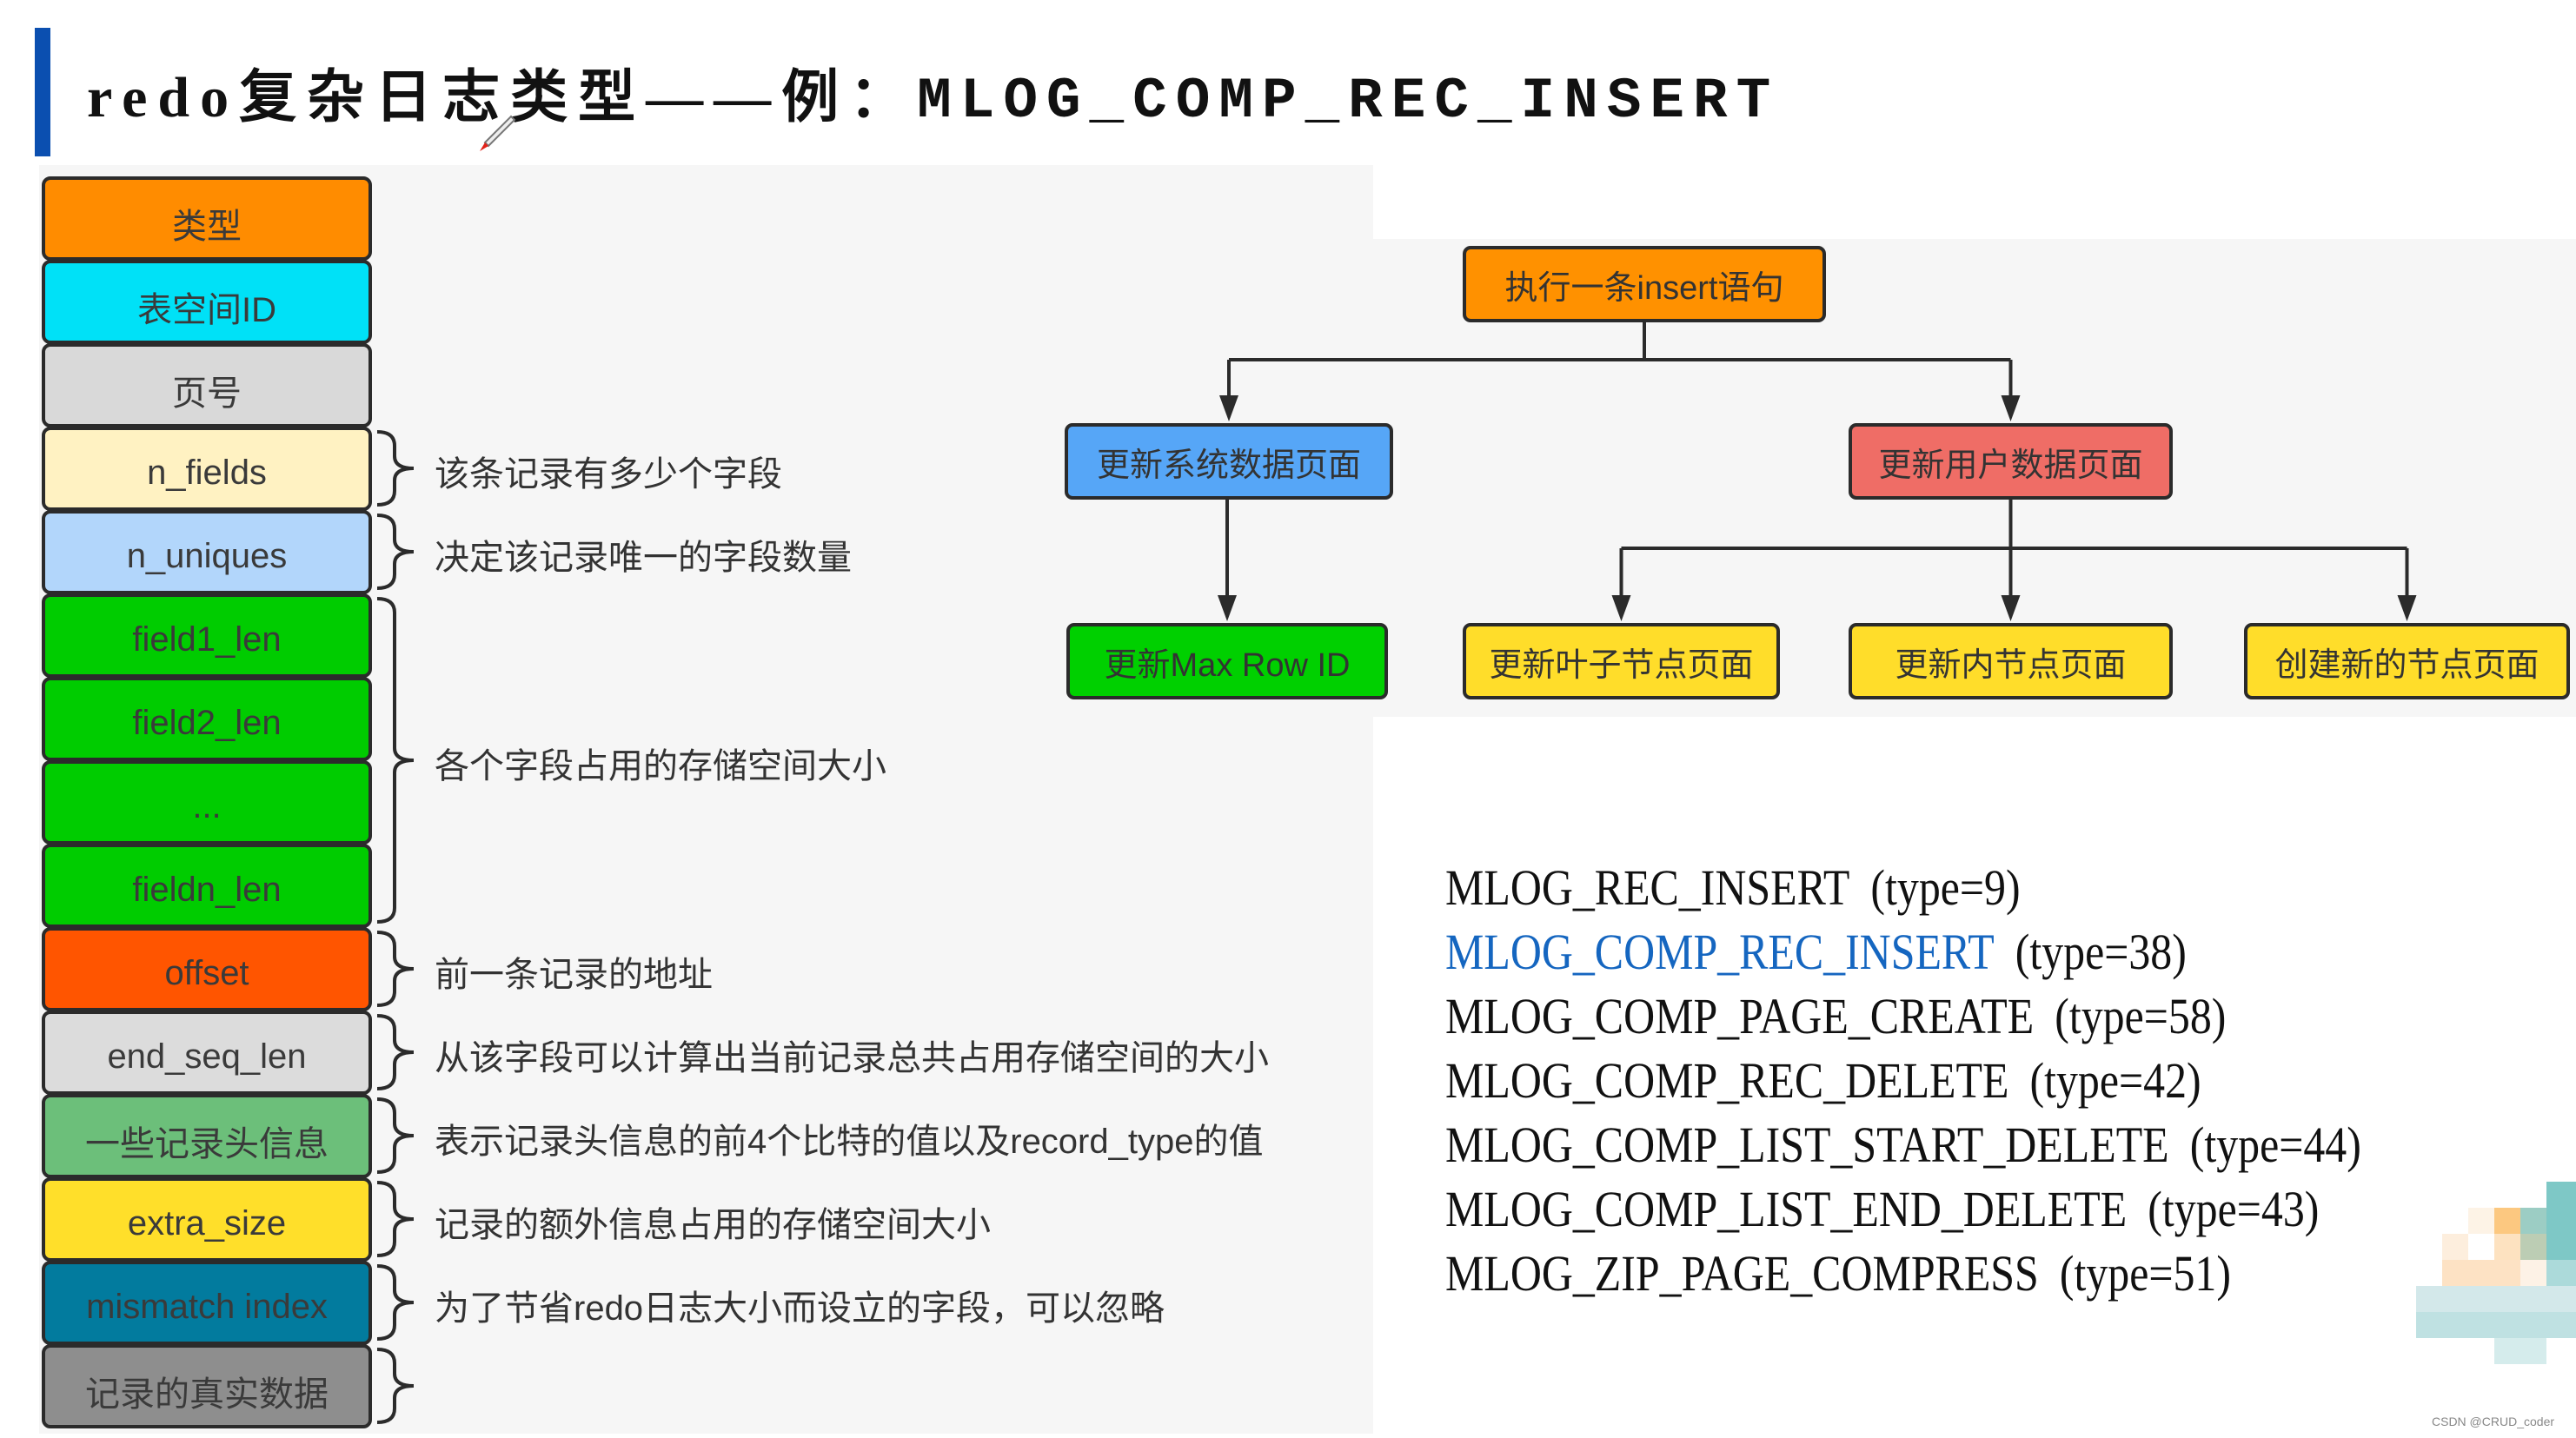  What do you see at coordinates (207, 393) in the screenshot?
I see `record-field-label: 页号` at bounding box center [207, 393].